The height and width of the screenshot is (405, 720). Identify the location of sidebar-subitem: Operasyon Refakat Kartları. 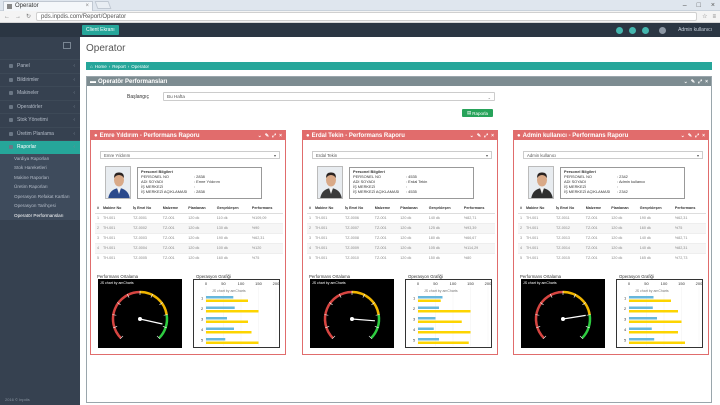
(40, 196).